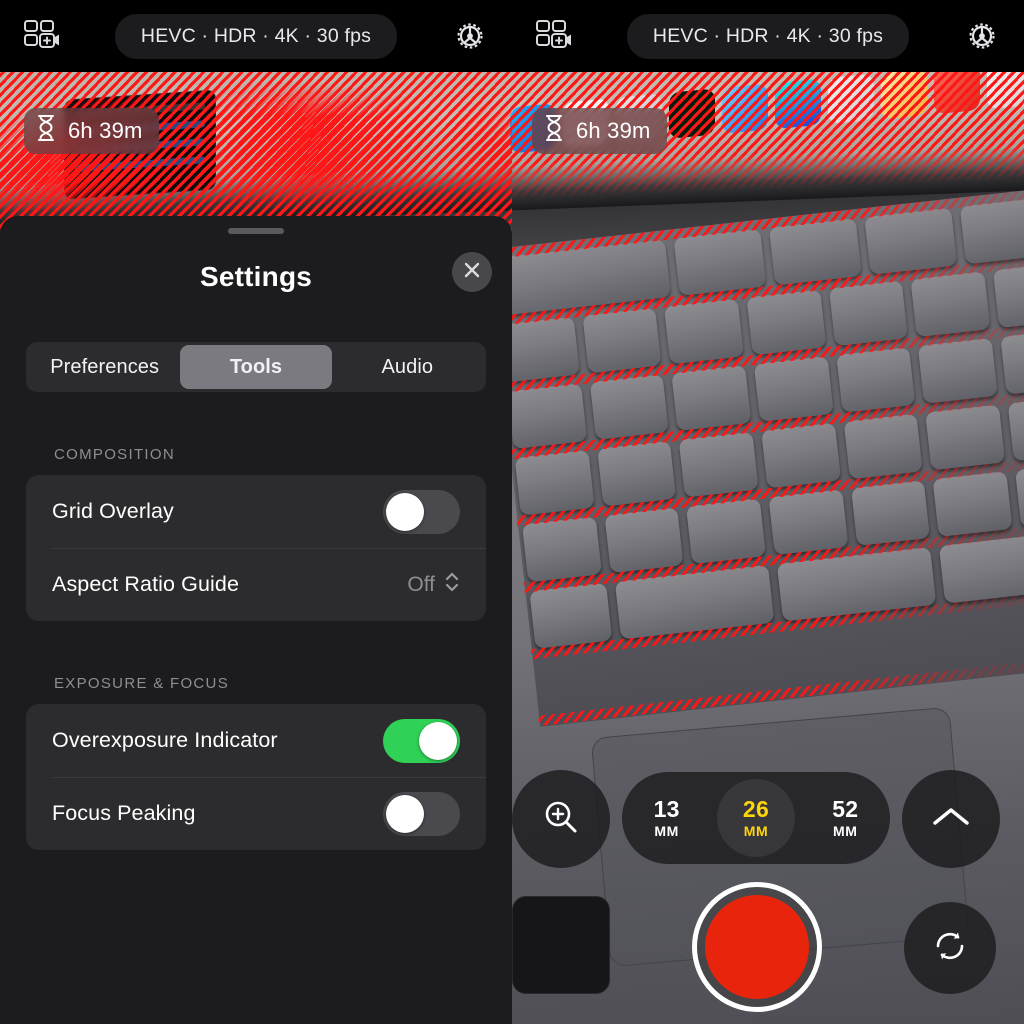 This screenshot has height=1024, width=1024. What do you see at coordinates (666, 809) in the screenshot?
I see `lens-value: 13` at bounding box center [666, 809].